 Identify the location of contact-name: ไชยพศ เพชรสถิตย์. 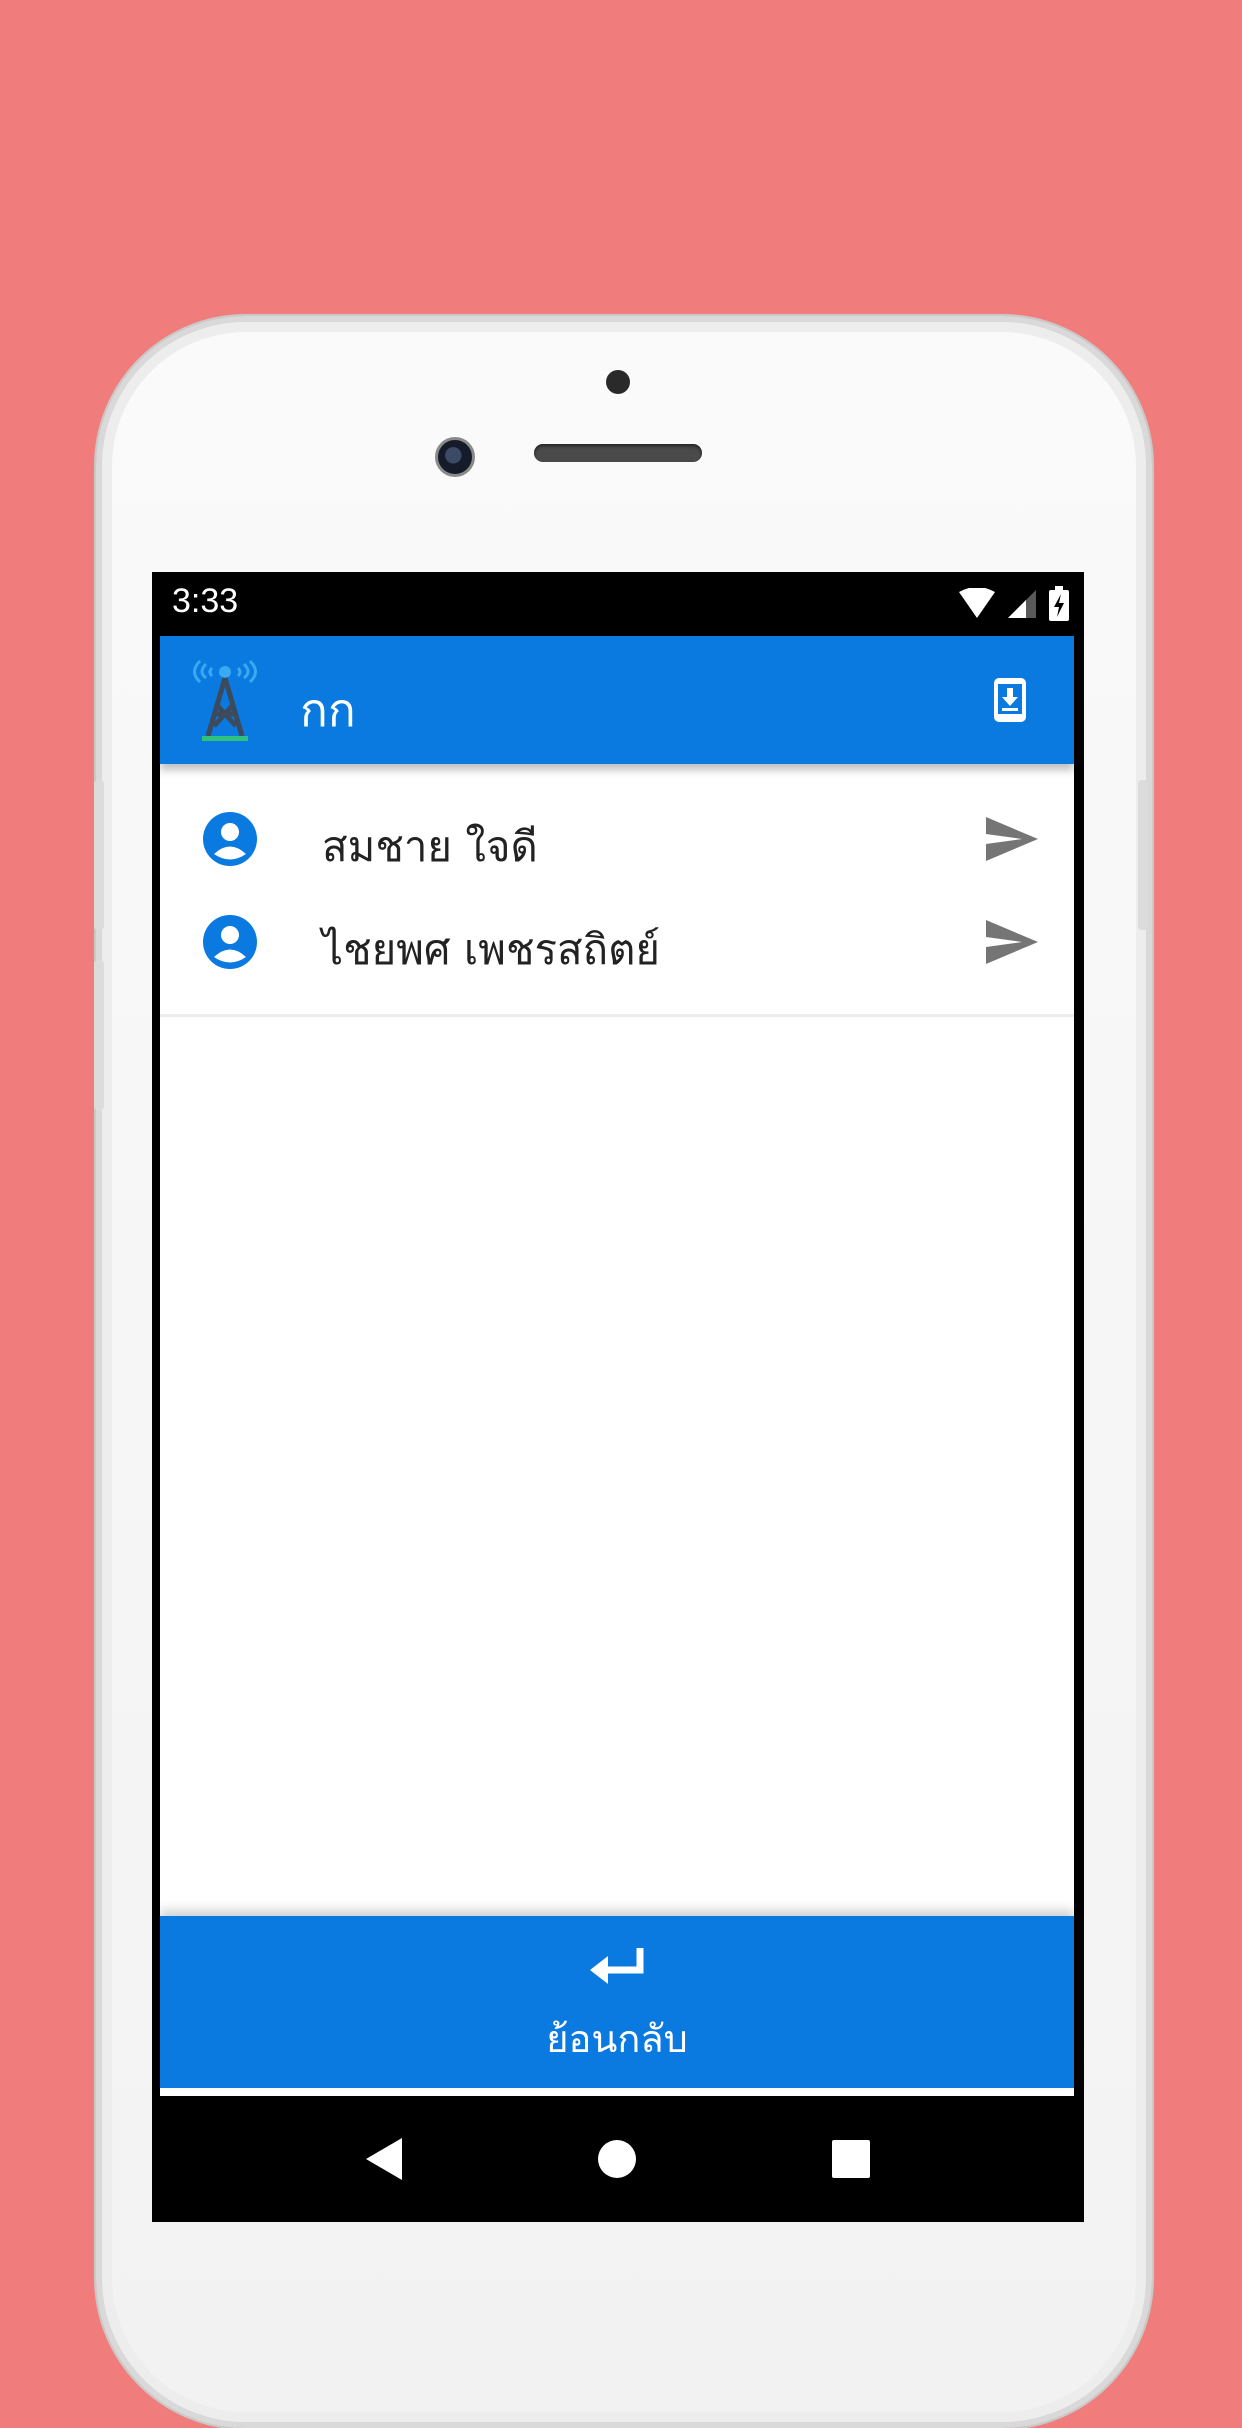
(491, 949).